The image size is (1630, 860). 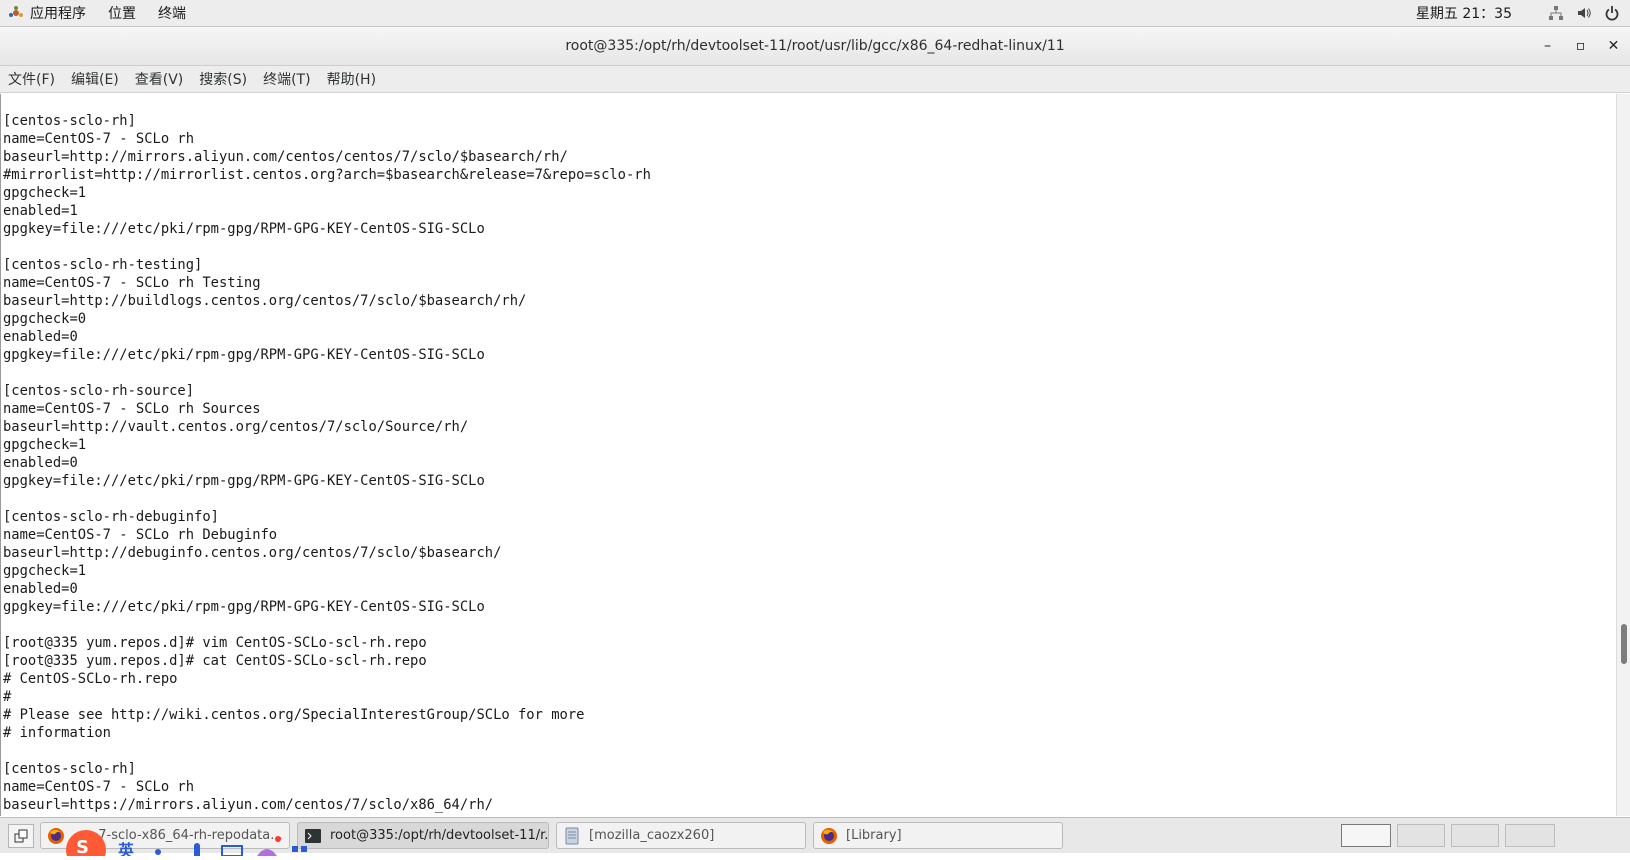 What do you see at coordinates (652, 835) in the screenshot?
I see `task-label: [mozilla_caozx260]` at bounding box center [652, 835].